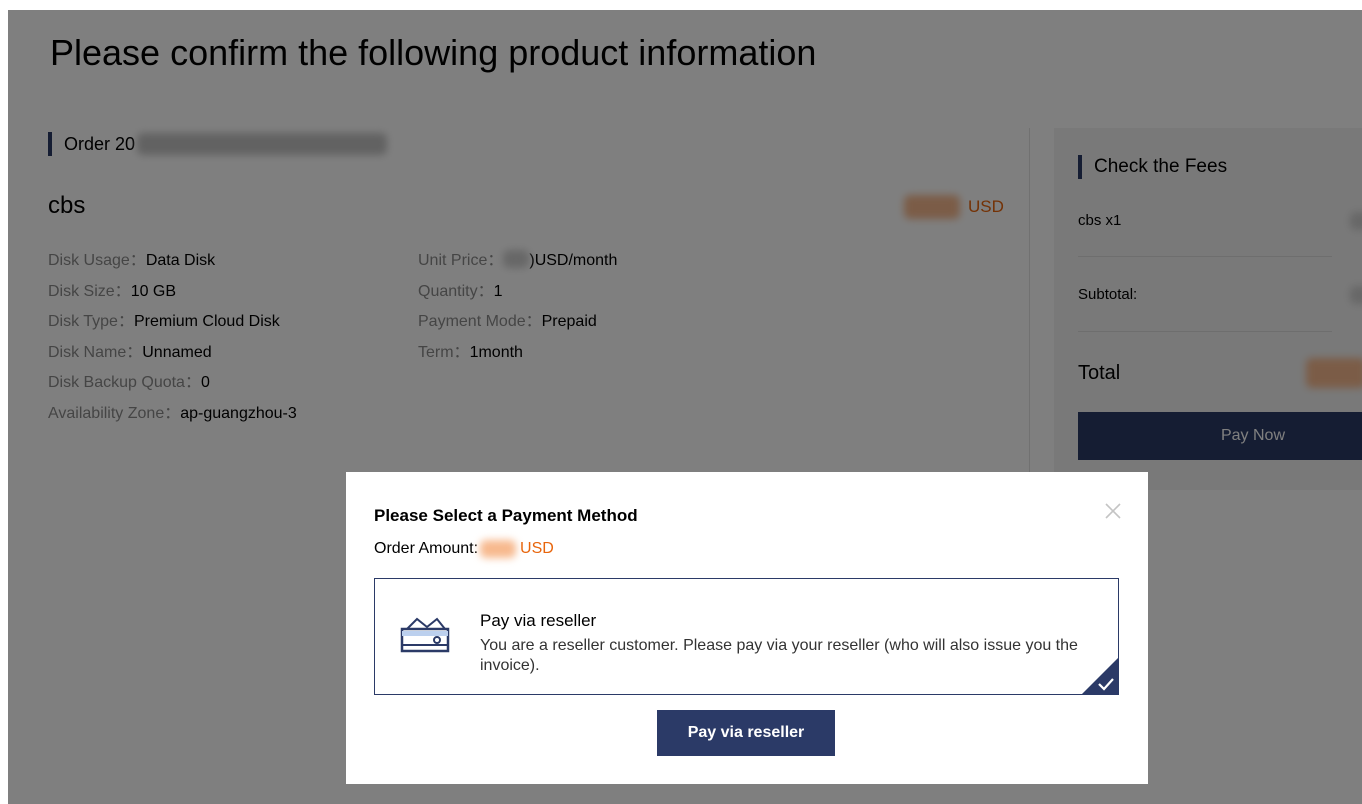 Image resolution: width=1362 pixels, height=804 pixels. I want to click on payment-option-title: Pay via reseller, so click(538, 620).